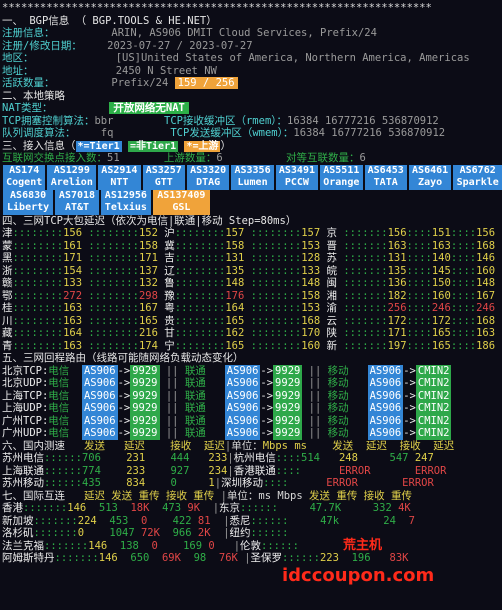 The image size is (502, 610). Describe the element at coordinates (315, 546) in the screenshot. I see `latency-value` at that location.